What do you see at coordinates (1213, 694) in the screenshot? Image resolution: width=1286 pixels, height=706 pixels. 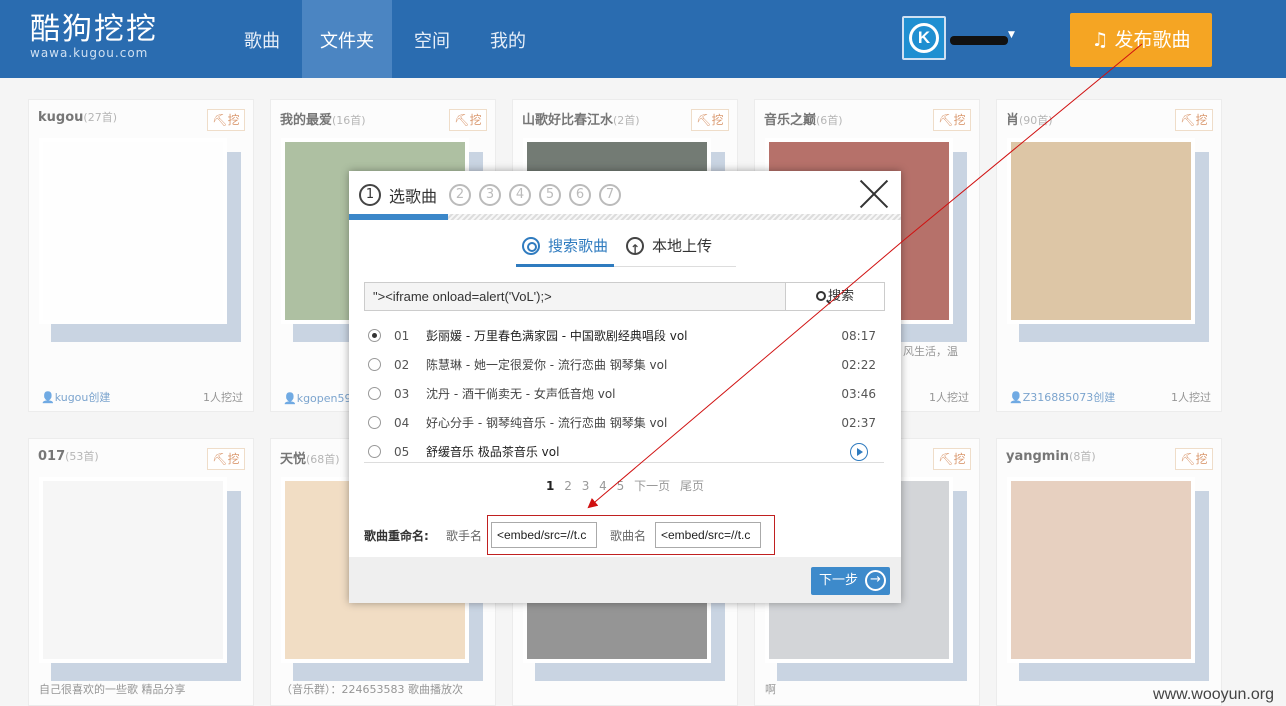 I see `watermark: www.wooyun.org` at bounding box center [1213, 694].